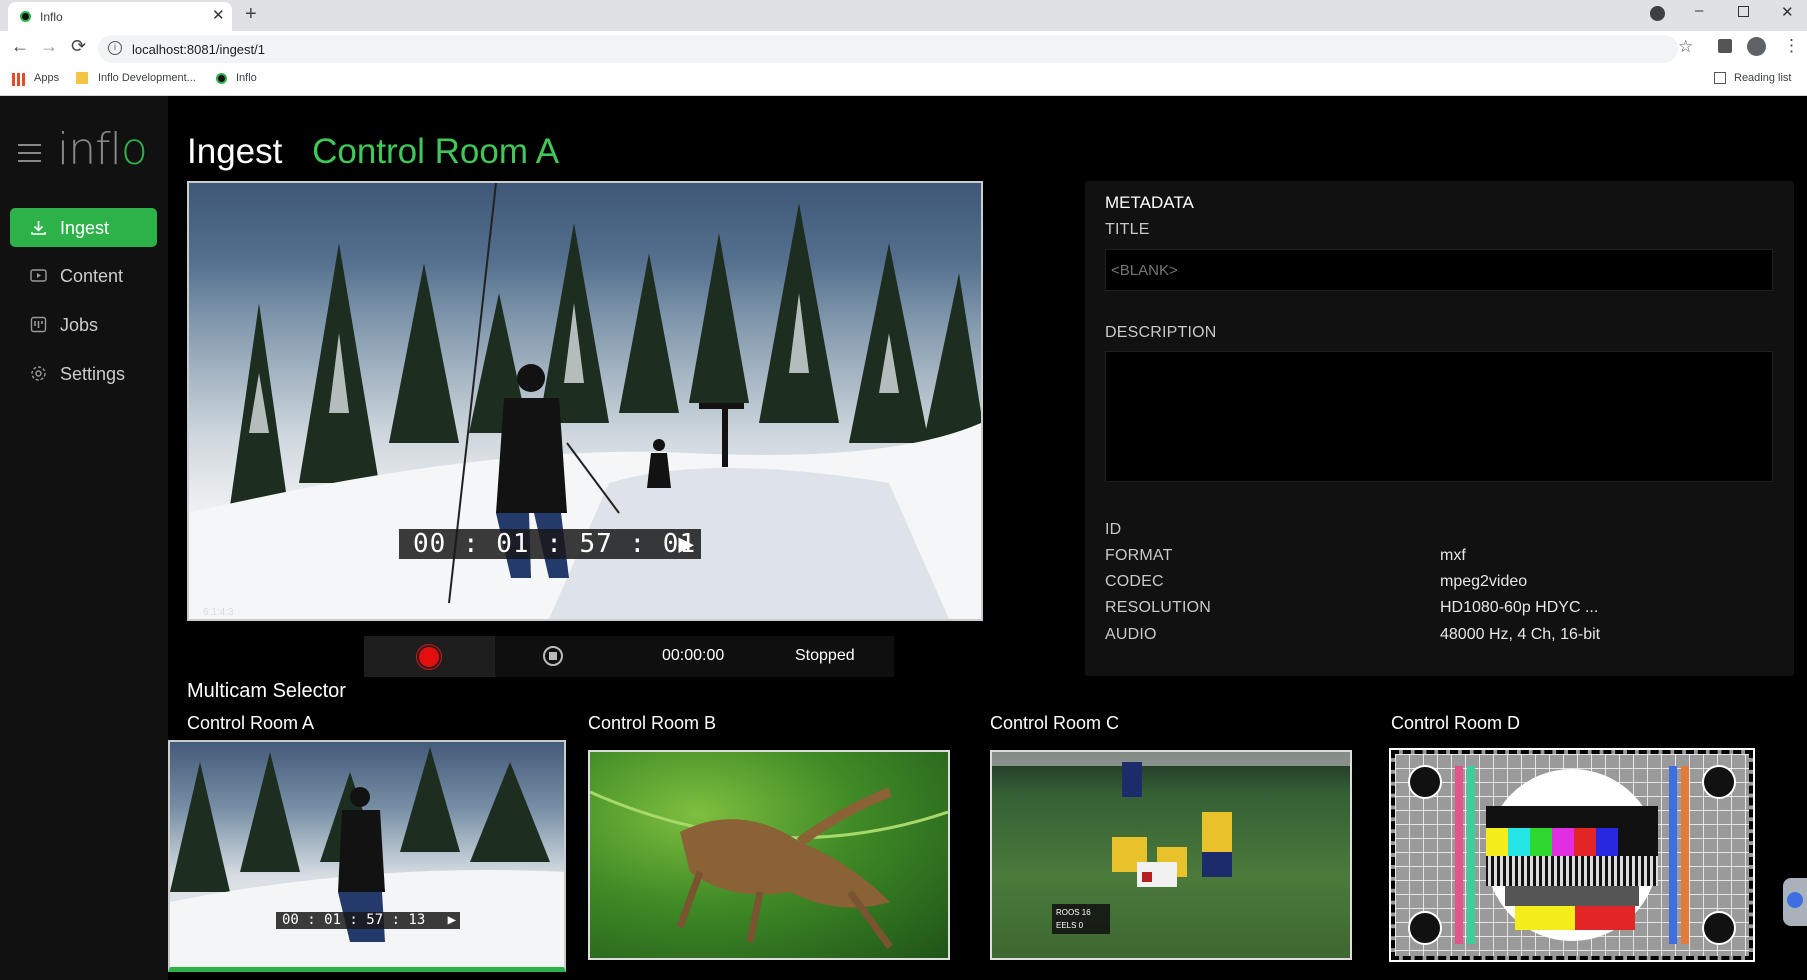  What do you see at coordinates (903, 81) in the screenshot?
I see `bookmarks-bar` at bounding box center [903, 81].